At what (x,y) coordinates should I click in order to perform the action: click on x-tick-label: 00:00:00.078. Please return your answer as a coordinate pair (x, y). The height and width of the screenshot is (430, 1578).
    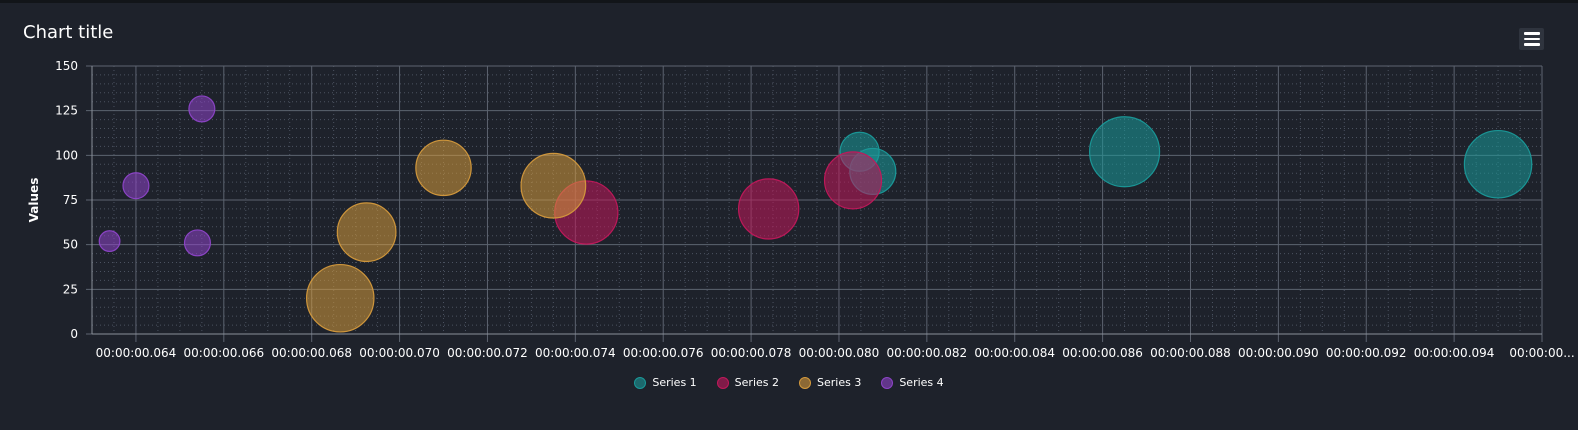
    Looking at the image, I should click on (751, 353).